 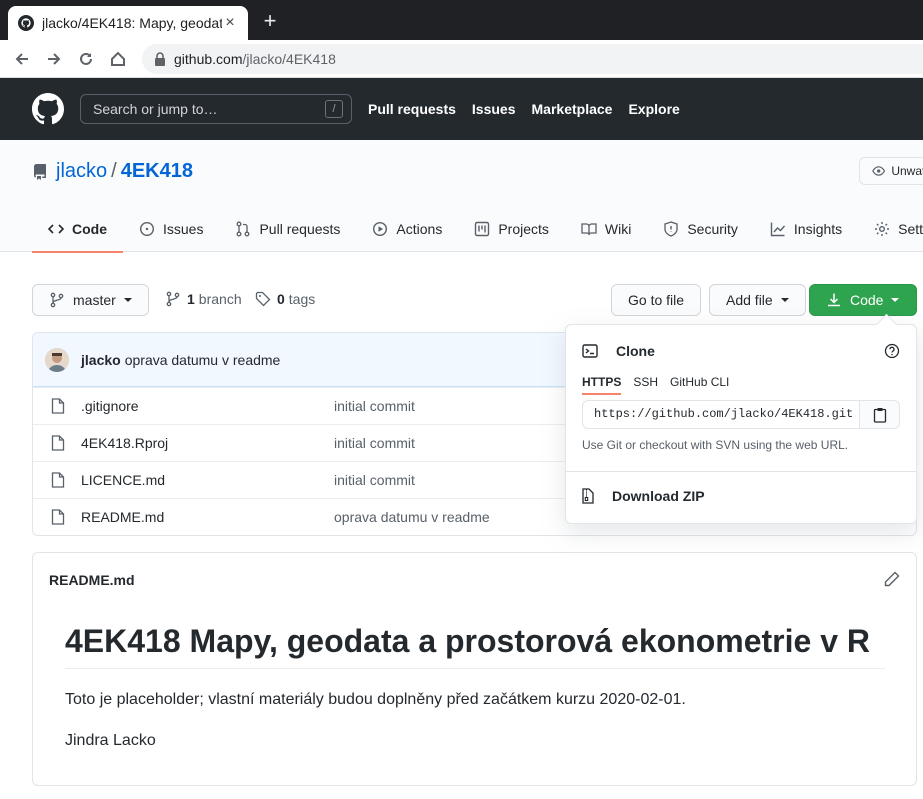 I want to click on tab-pull-requests: Pull requests, so click(x=287, y=229).